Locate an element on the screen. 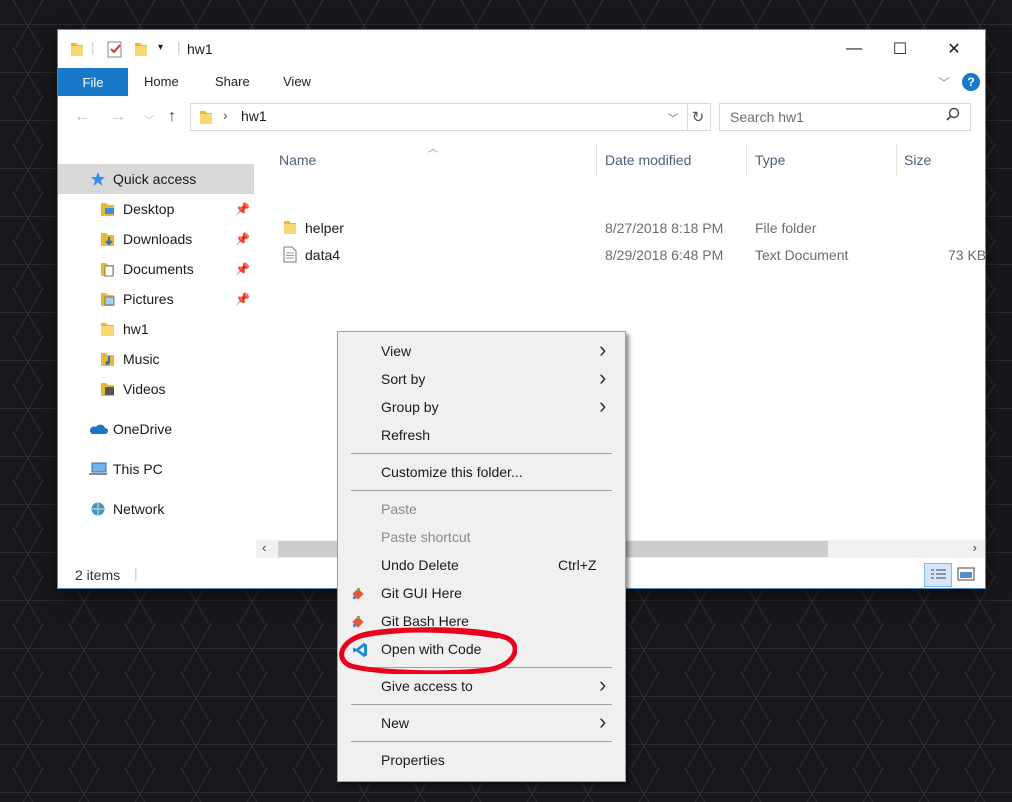  address-dropdown-icon: ﹀ is located at coordinates (673, 117).